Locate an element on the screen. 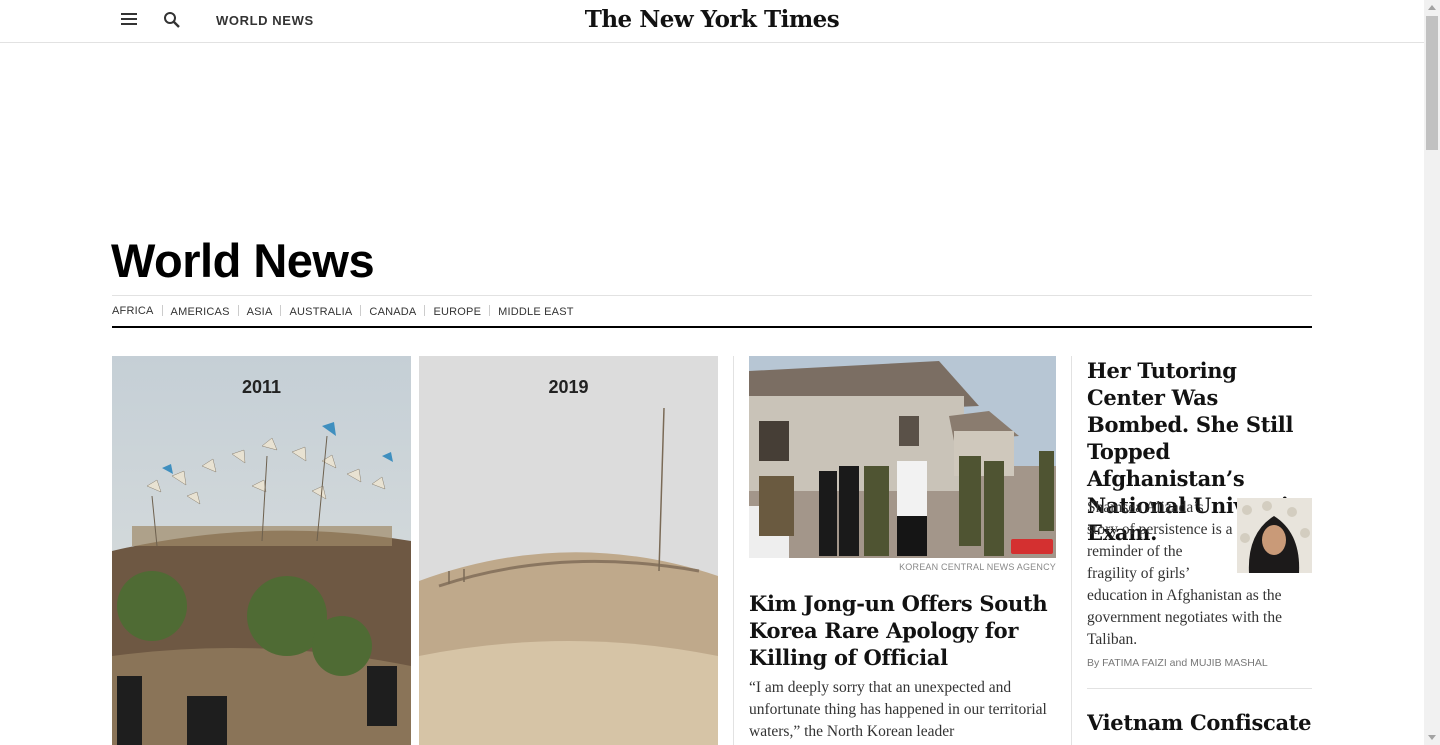  kim-visit-image is located at coordinates (902, 457).